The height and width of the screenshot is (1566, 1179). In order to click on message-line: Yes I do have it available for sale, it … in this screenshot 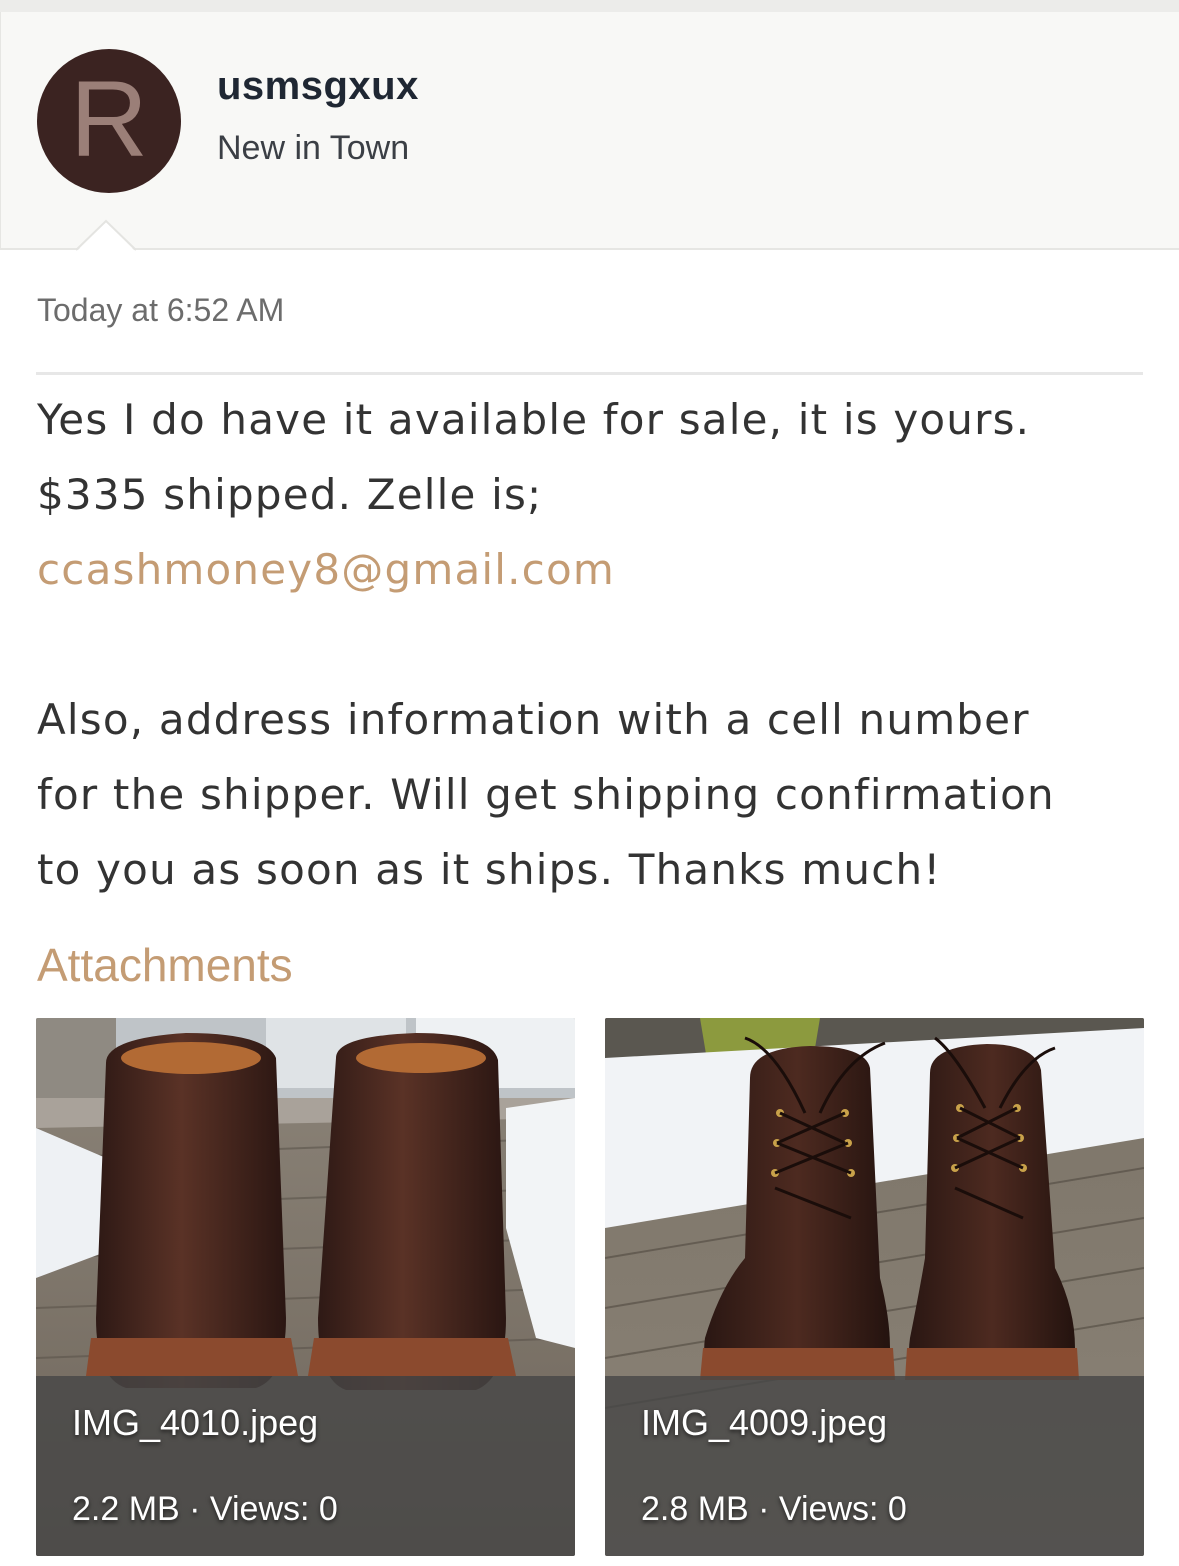, I will do `click(534, 419)`.